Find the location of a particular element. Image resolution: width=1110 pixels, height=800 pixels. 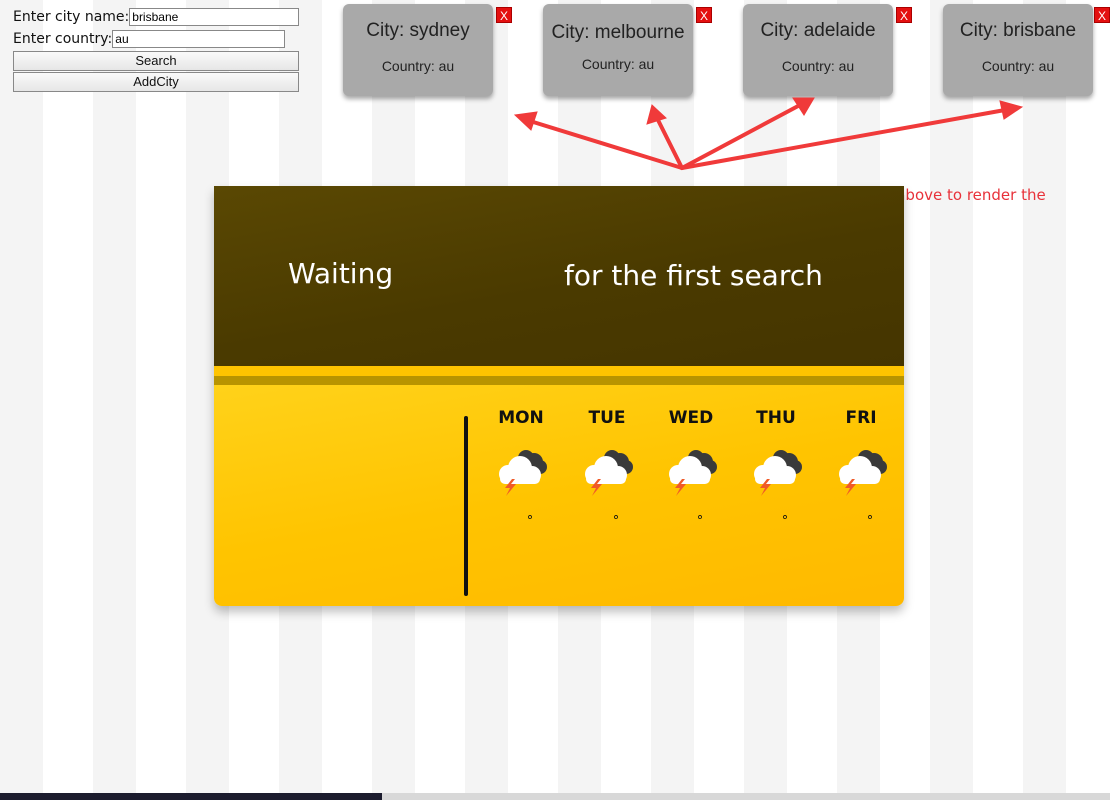

day-name: FRI is located at coordinates (861, 418).